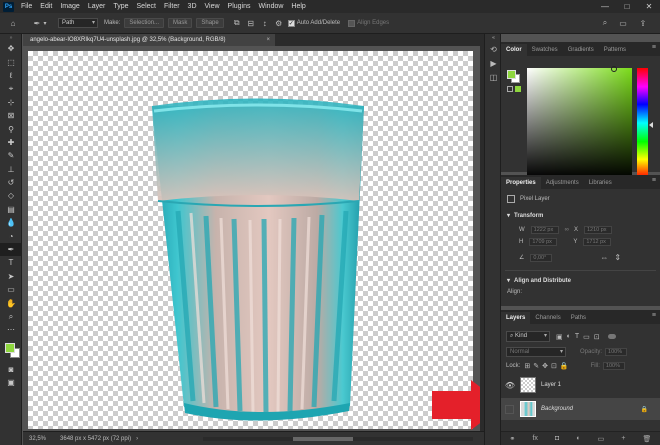  What do you see at coordinates (518, 89) in the screenshot?
I see `gamut-swatch` at bounding box center [518, 89].